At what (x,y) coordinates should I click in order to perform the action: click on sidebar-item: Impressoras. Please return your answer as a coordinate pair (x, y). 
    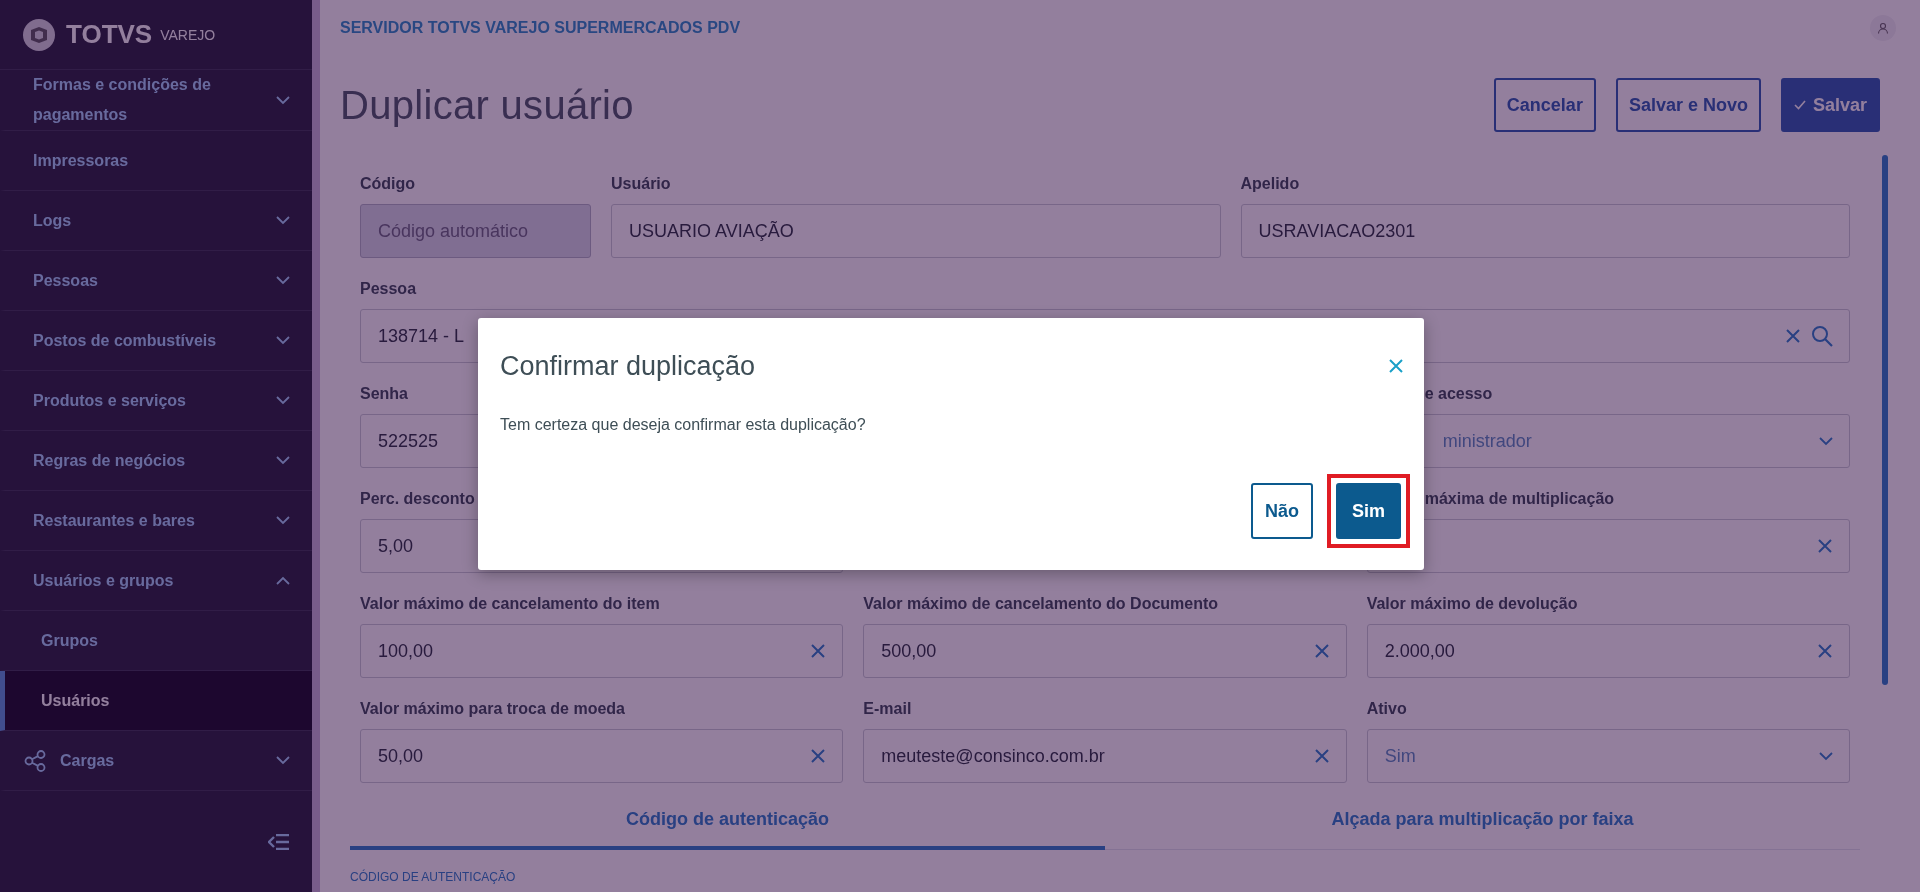
    Looking at the image, I should click on (156, 161).